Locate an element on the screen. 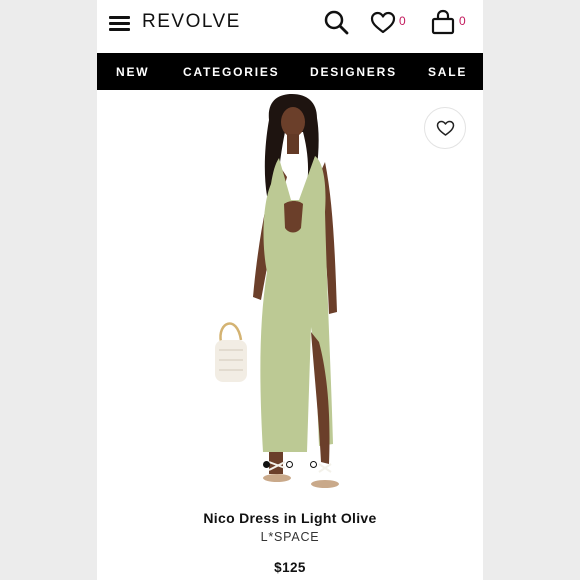 The width and height of the screenshot is (580, 580). favorite-button is located at coordinates (445, 128).